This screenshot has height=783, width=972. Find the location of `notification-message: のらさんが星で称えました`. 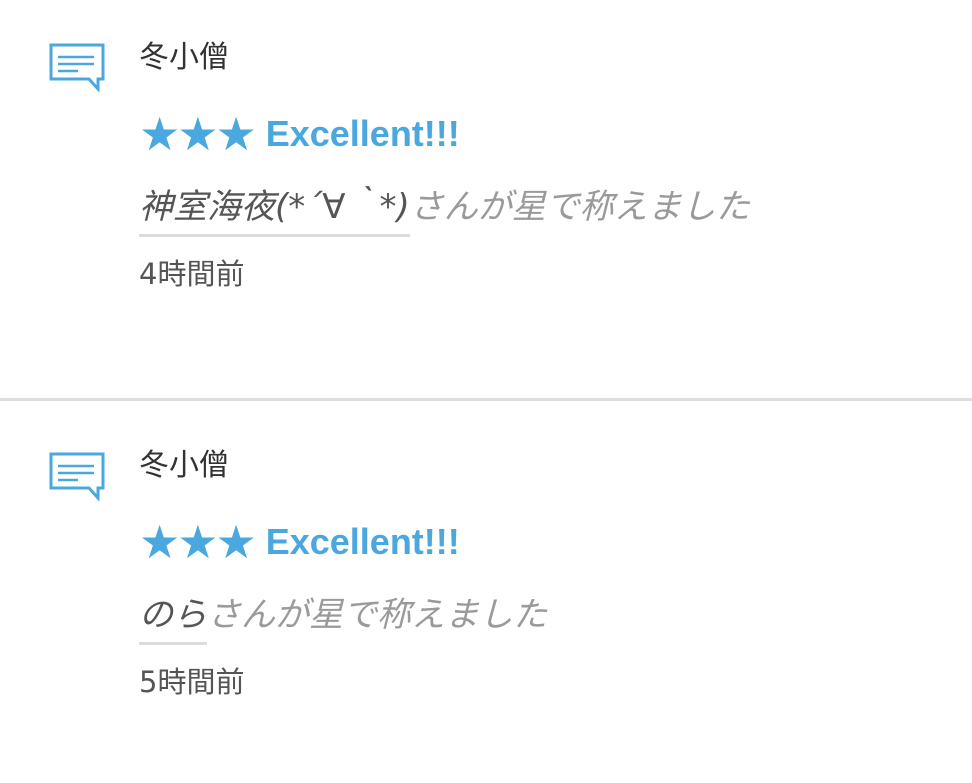

notification-message: のらさんが星で称えました is located at coordinates (545, 618).